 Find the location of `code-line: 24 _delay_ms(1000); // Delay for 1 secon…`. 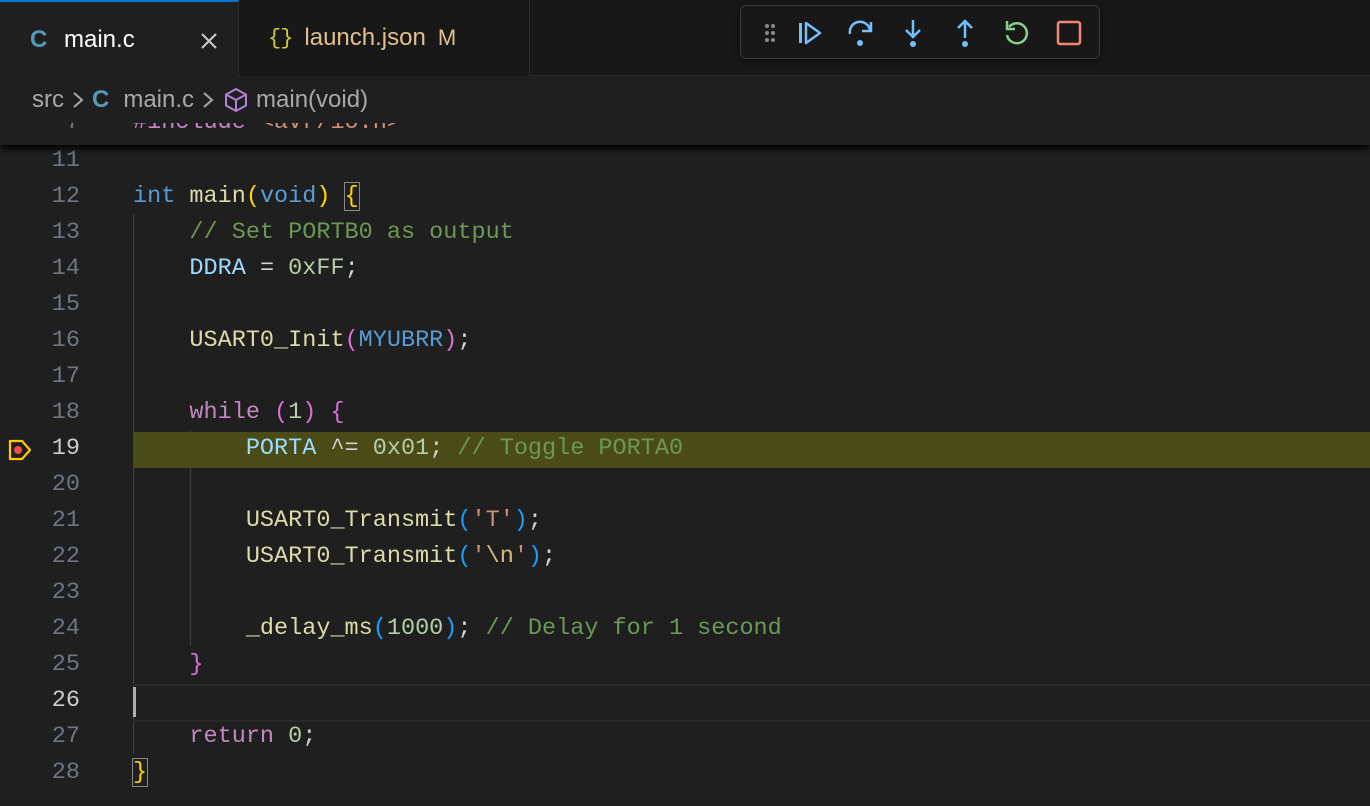

code-line: 24 _delay_ms(1000); // Delay for 1 secon… is located at coordinates (685, 630).